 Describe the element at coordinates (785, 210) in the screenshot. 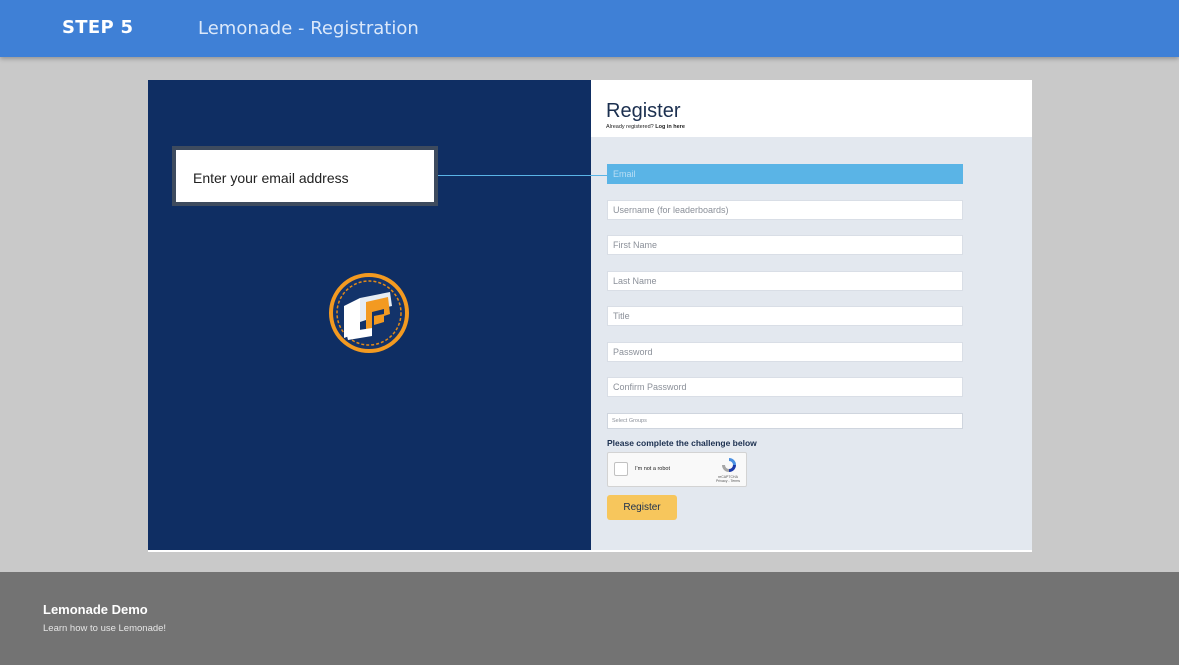

I see `username-field: Username (for leaderboards)` at that location.